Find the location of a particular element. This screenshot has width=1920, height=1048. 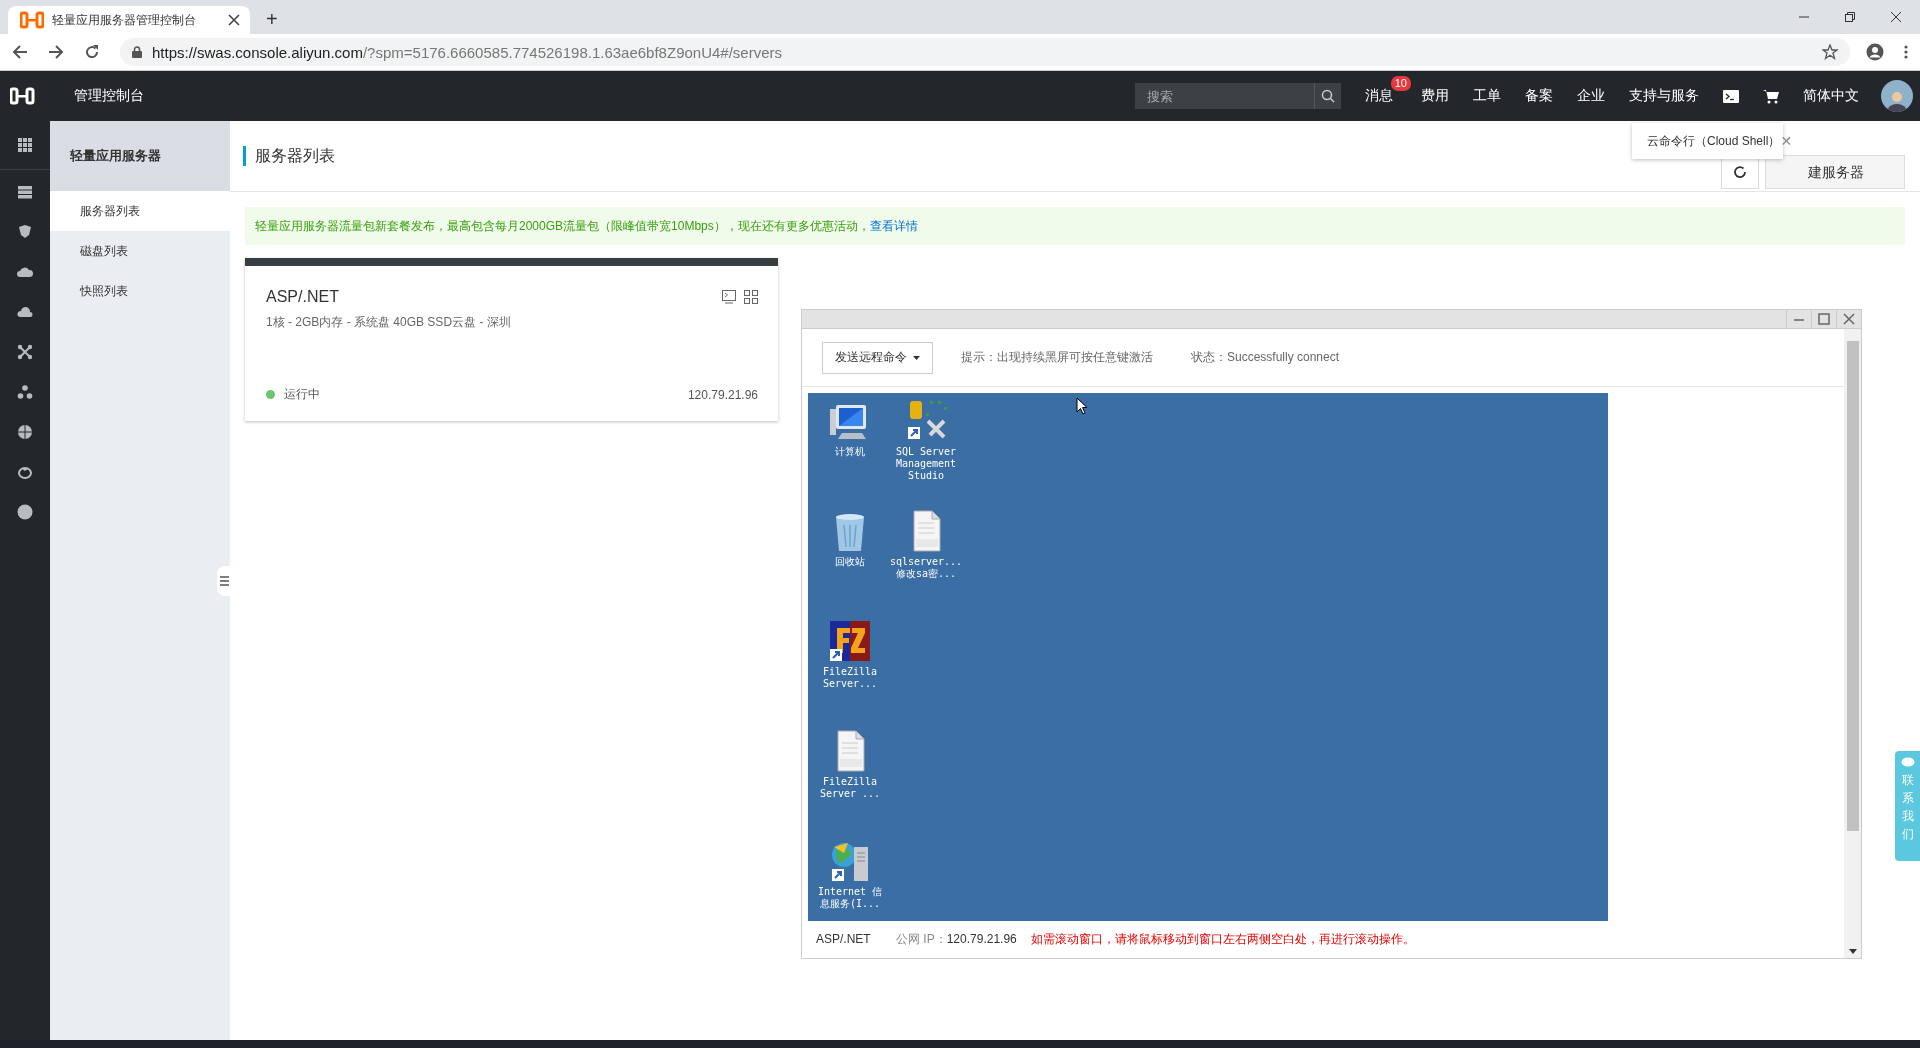

menu-icon is located at coordinates (224, 581).